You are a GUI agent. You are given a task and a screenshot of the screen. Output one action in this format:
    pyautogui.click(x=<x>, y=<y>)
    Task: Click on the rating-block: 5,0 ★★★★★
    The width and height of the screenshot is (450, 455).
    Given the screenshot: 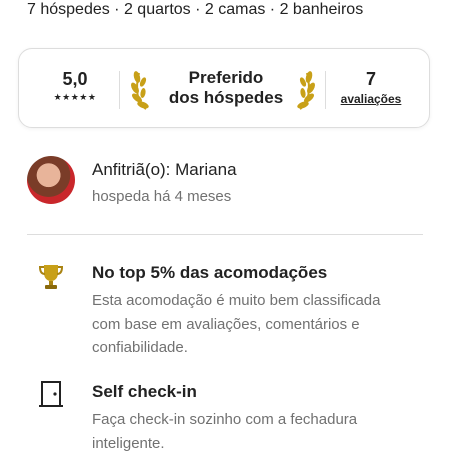 What is the action you would take?
    pyautogui.click(x=75, y=86)
    